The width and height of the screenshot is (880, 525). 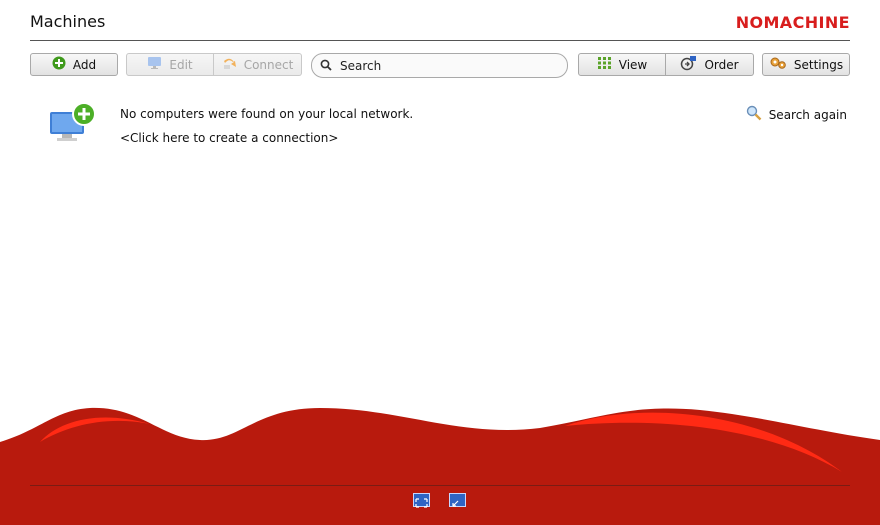 I want to click on computer-add-icon, so click(x=73, y=125).